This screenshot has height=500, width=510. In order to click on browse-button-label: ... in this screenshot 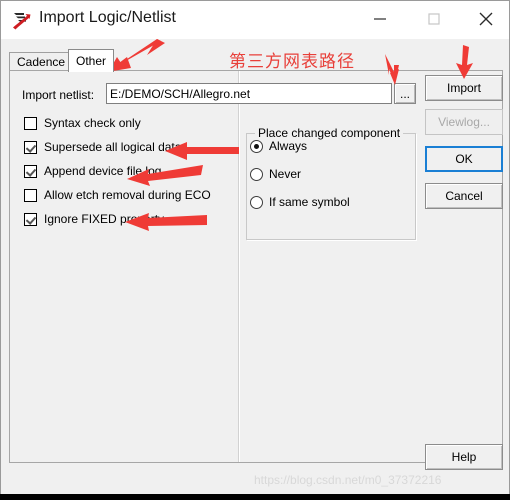, I will do `click(404, 94)`.